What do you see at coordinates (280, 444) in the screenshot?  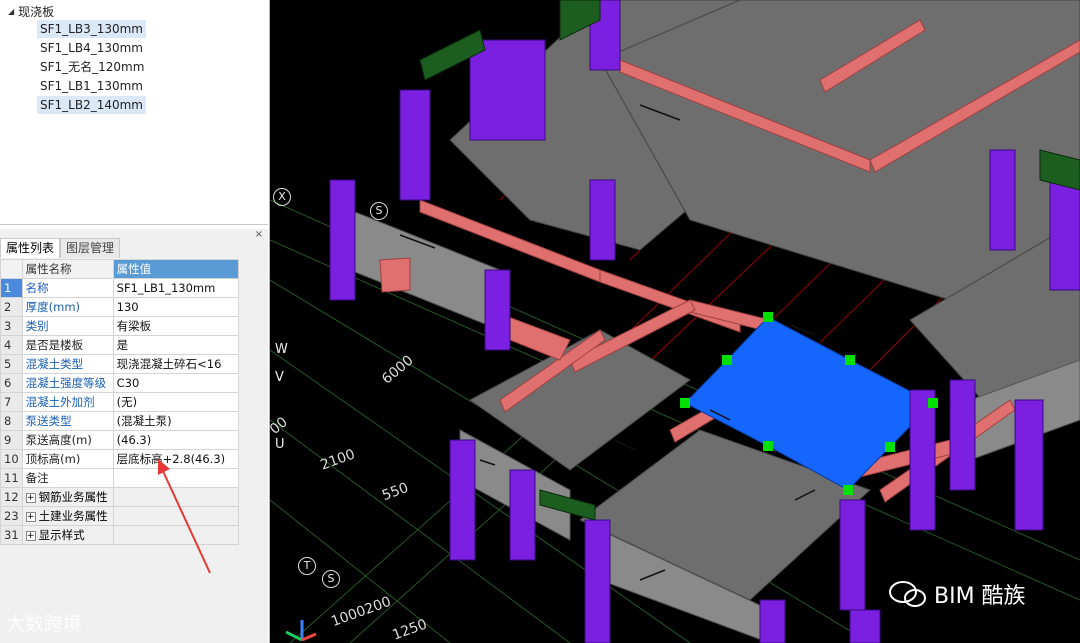 I see `axis-label-u: U` at bounding box center [280, 444].